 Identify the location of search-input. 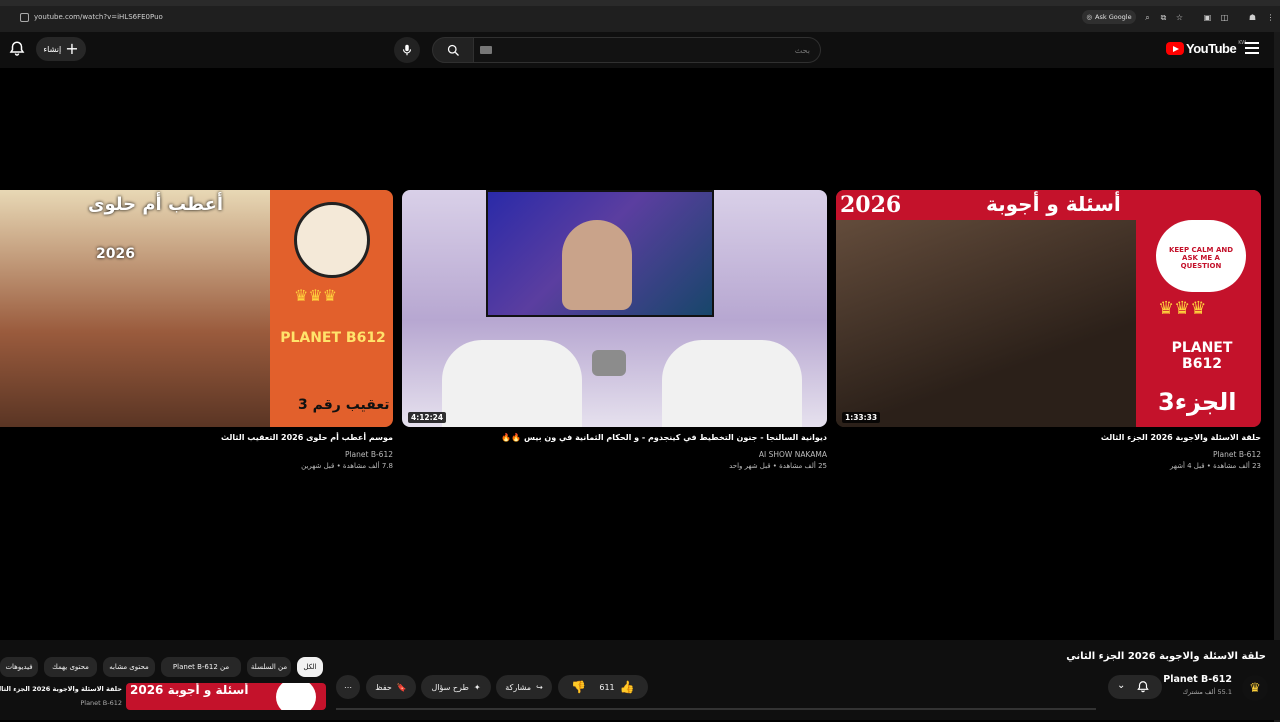
(647, 50).